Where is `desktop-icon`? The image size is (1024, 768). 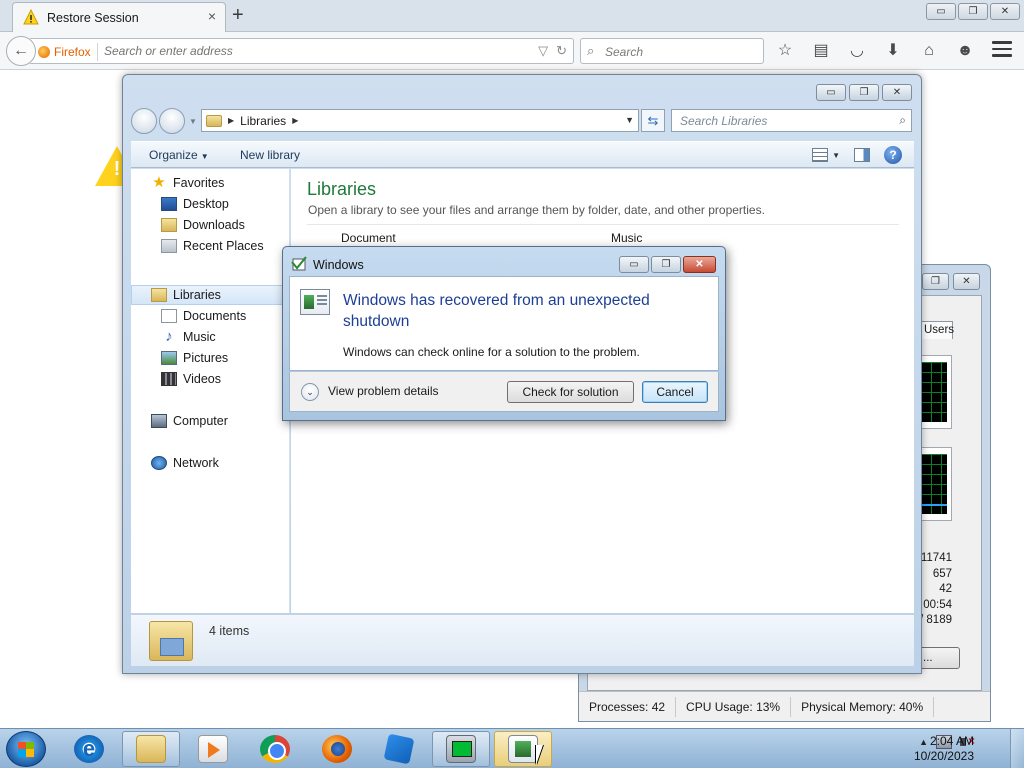 desktop-icon is located at coordinates (169, 204).